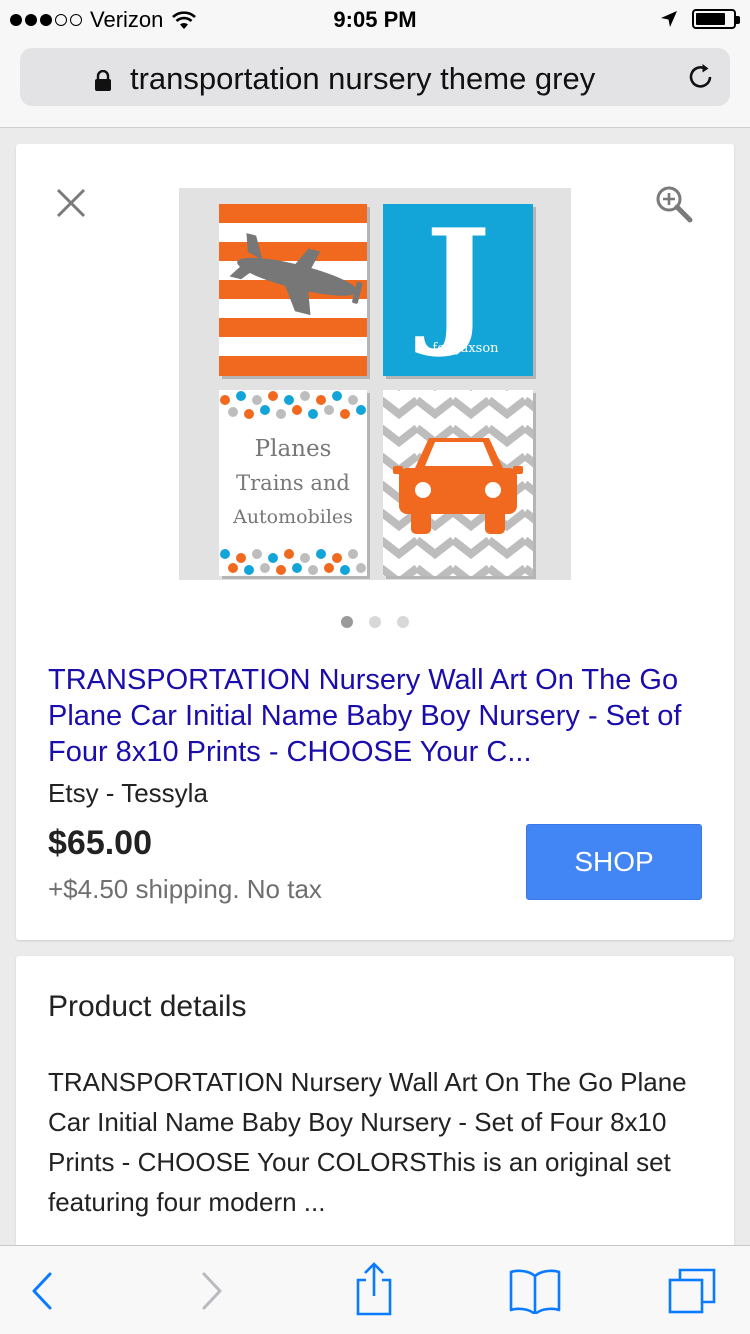 The height and width of the screenshot is (1334, 750). I want to click on monogram-caption: is for Jaxson, so click(458, 348).